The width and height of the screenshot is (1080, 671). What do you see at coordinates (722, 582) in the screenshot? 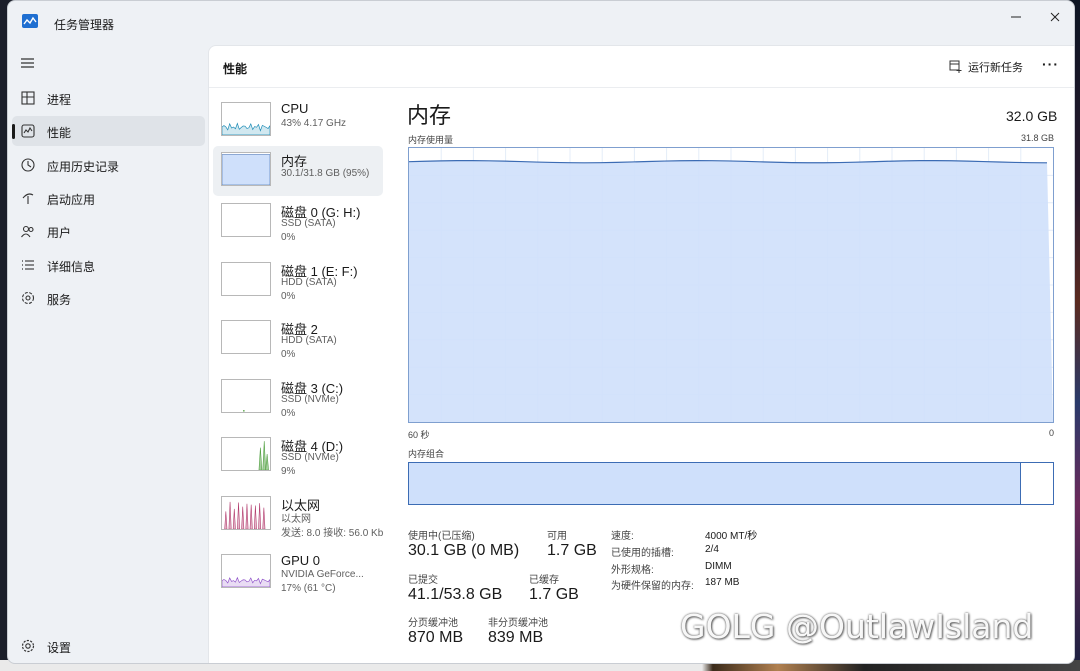
I see `spec-hw-reserved-value: 187 MB` at bounding box center [722, 582].